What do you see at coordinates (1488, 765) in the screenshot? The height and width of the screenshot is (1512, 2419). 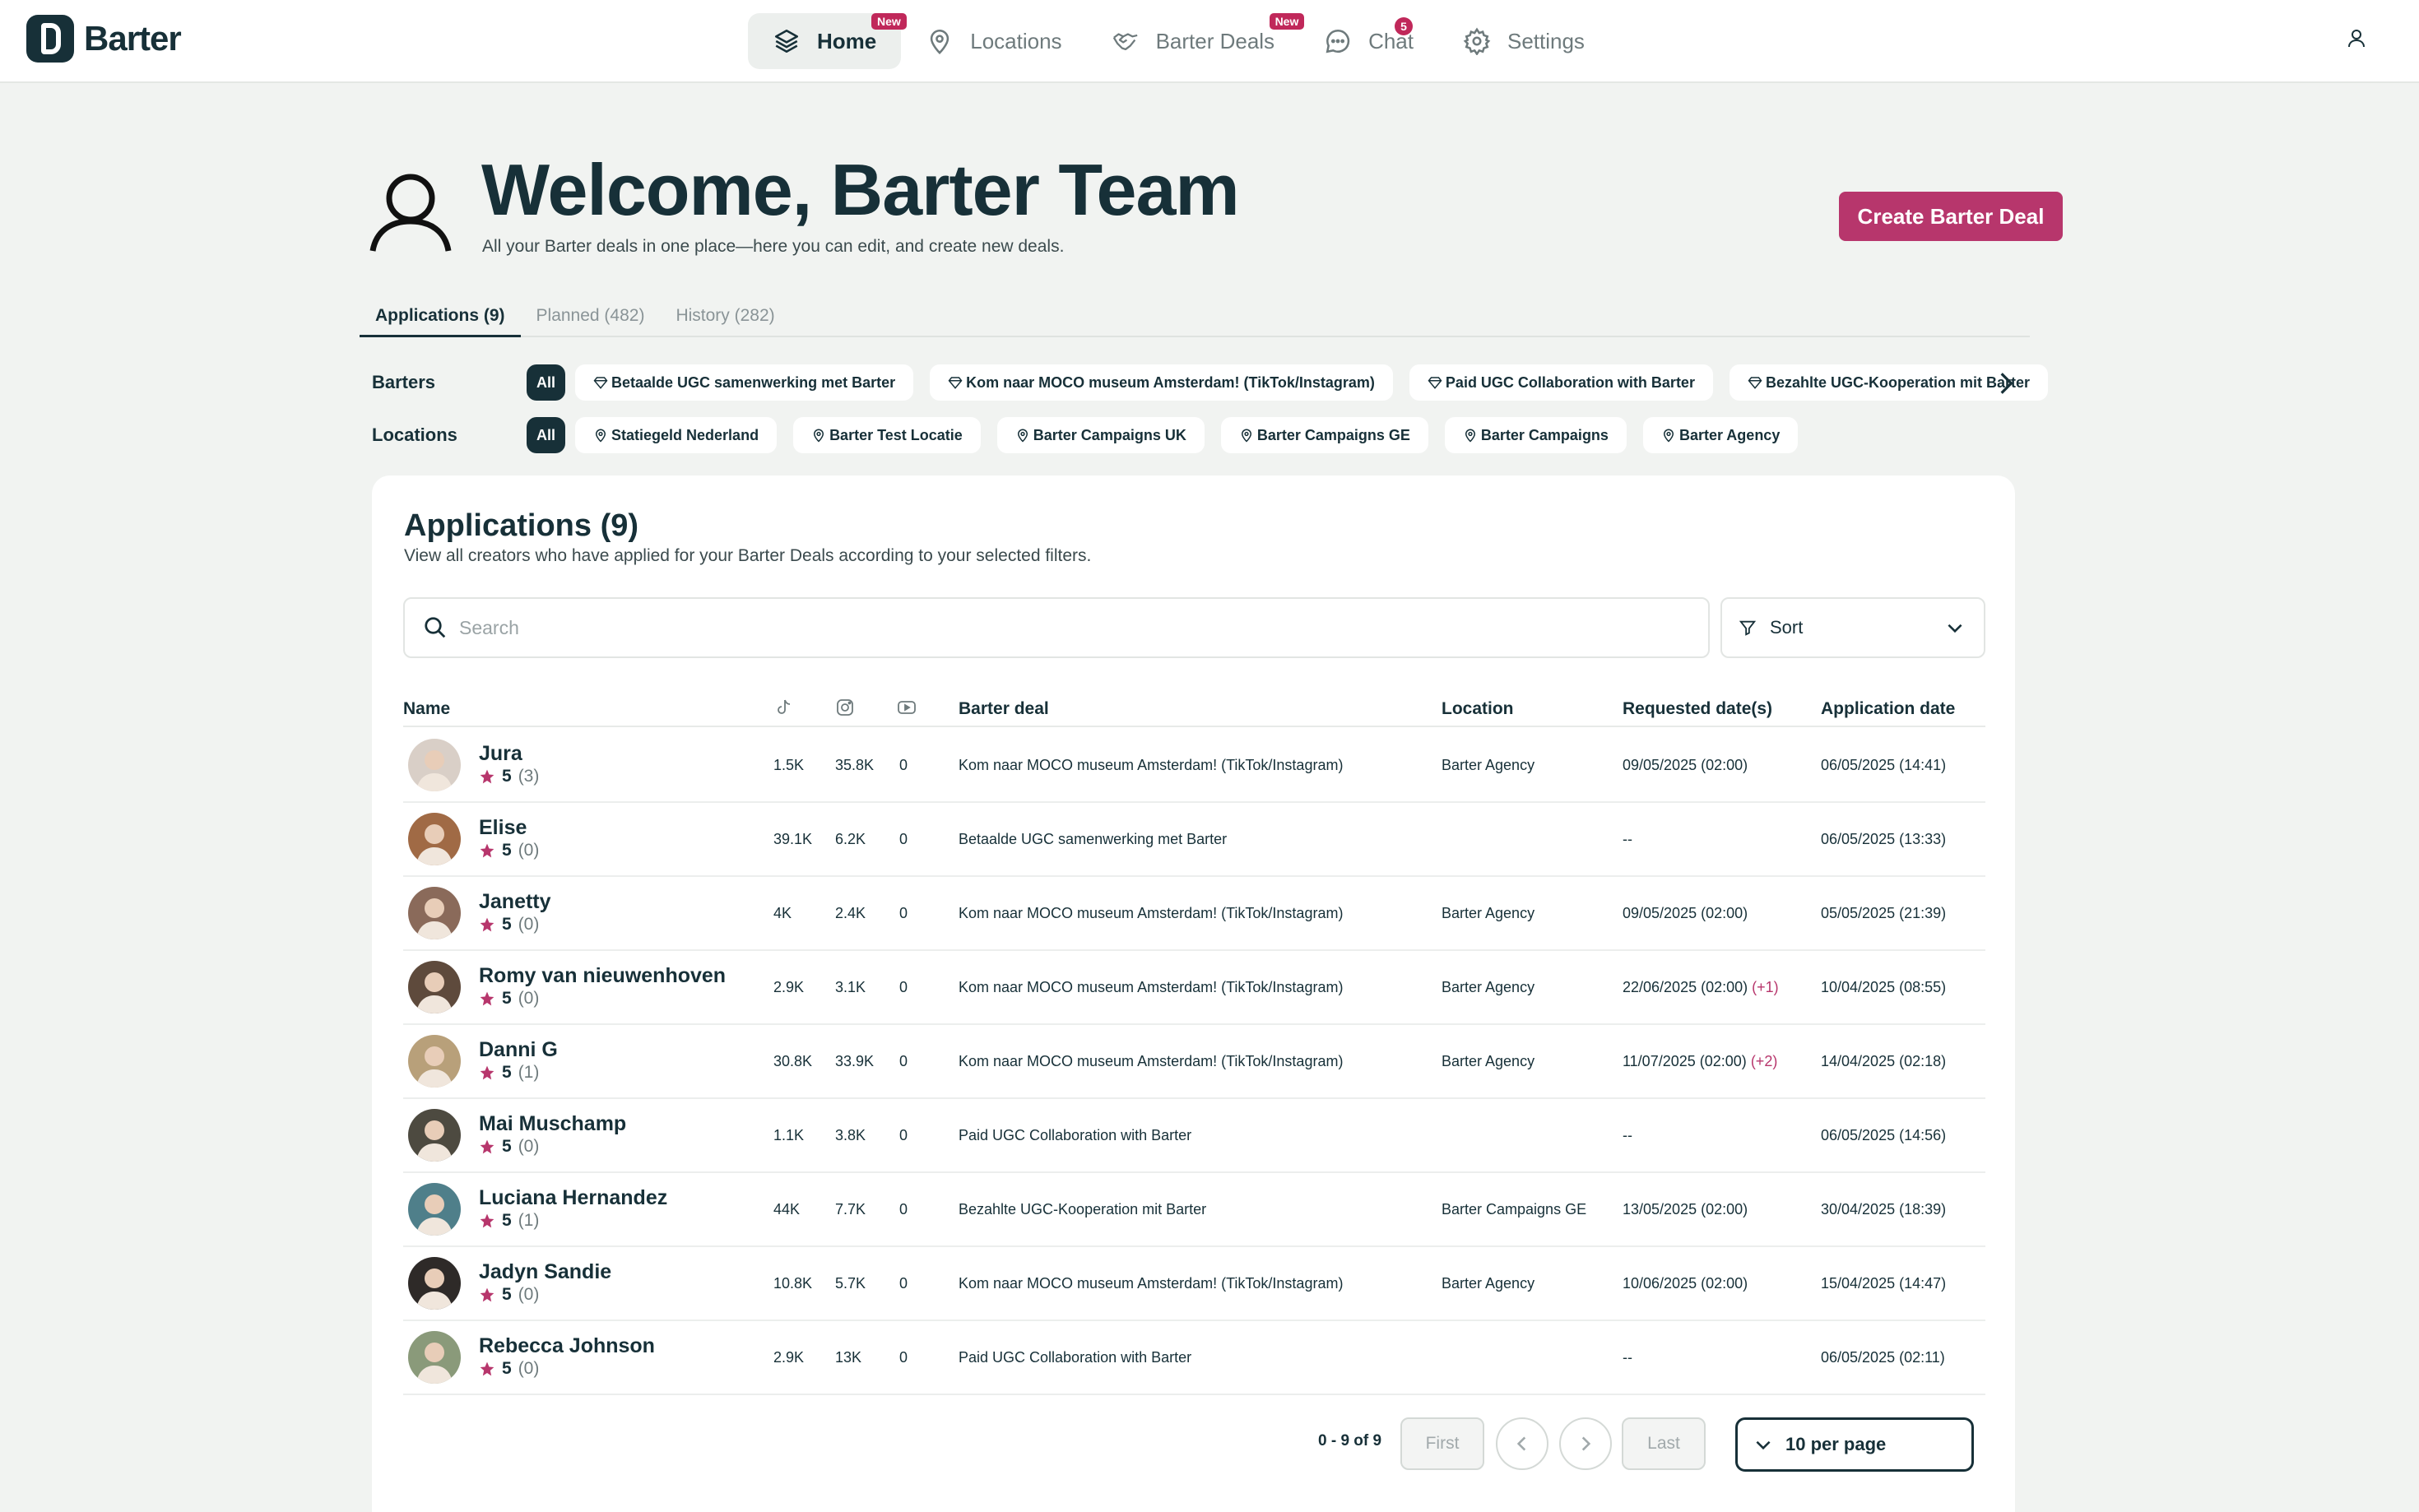 I see `location-name: Barter Agency` at bounding box center [1488, 765].